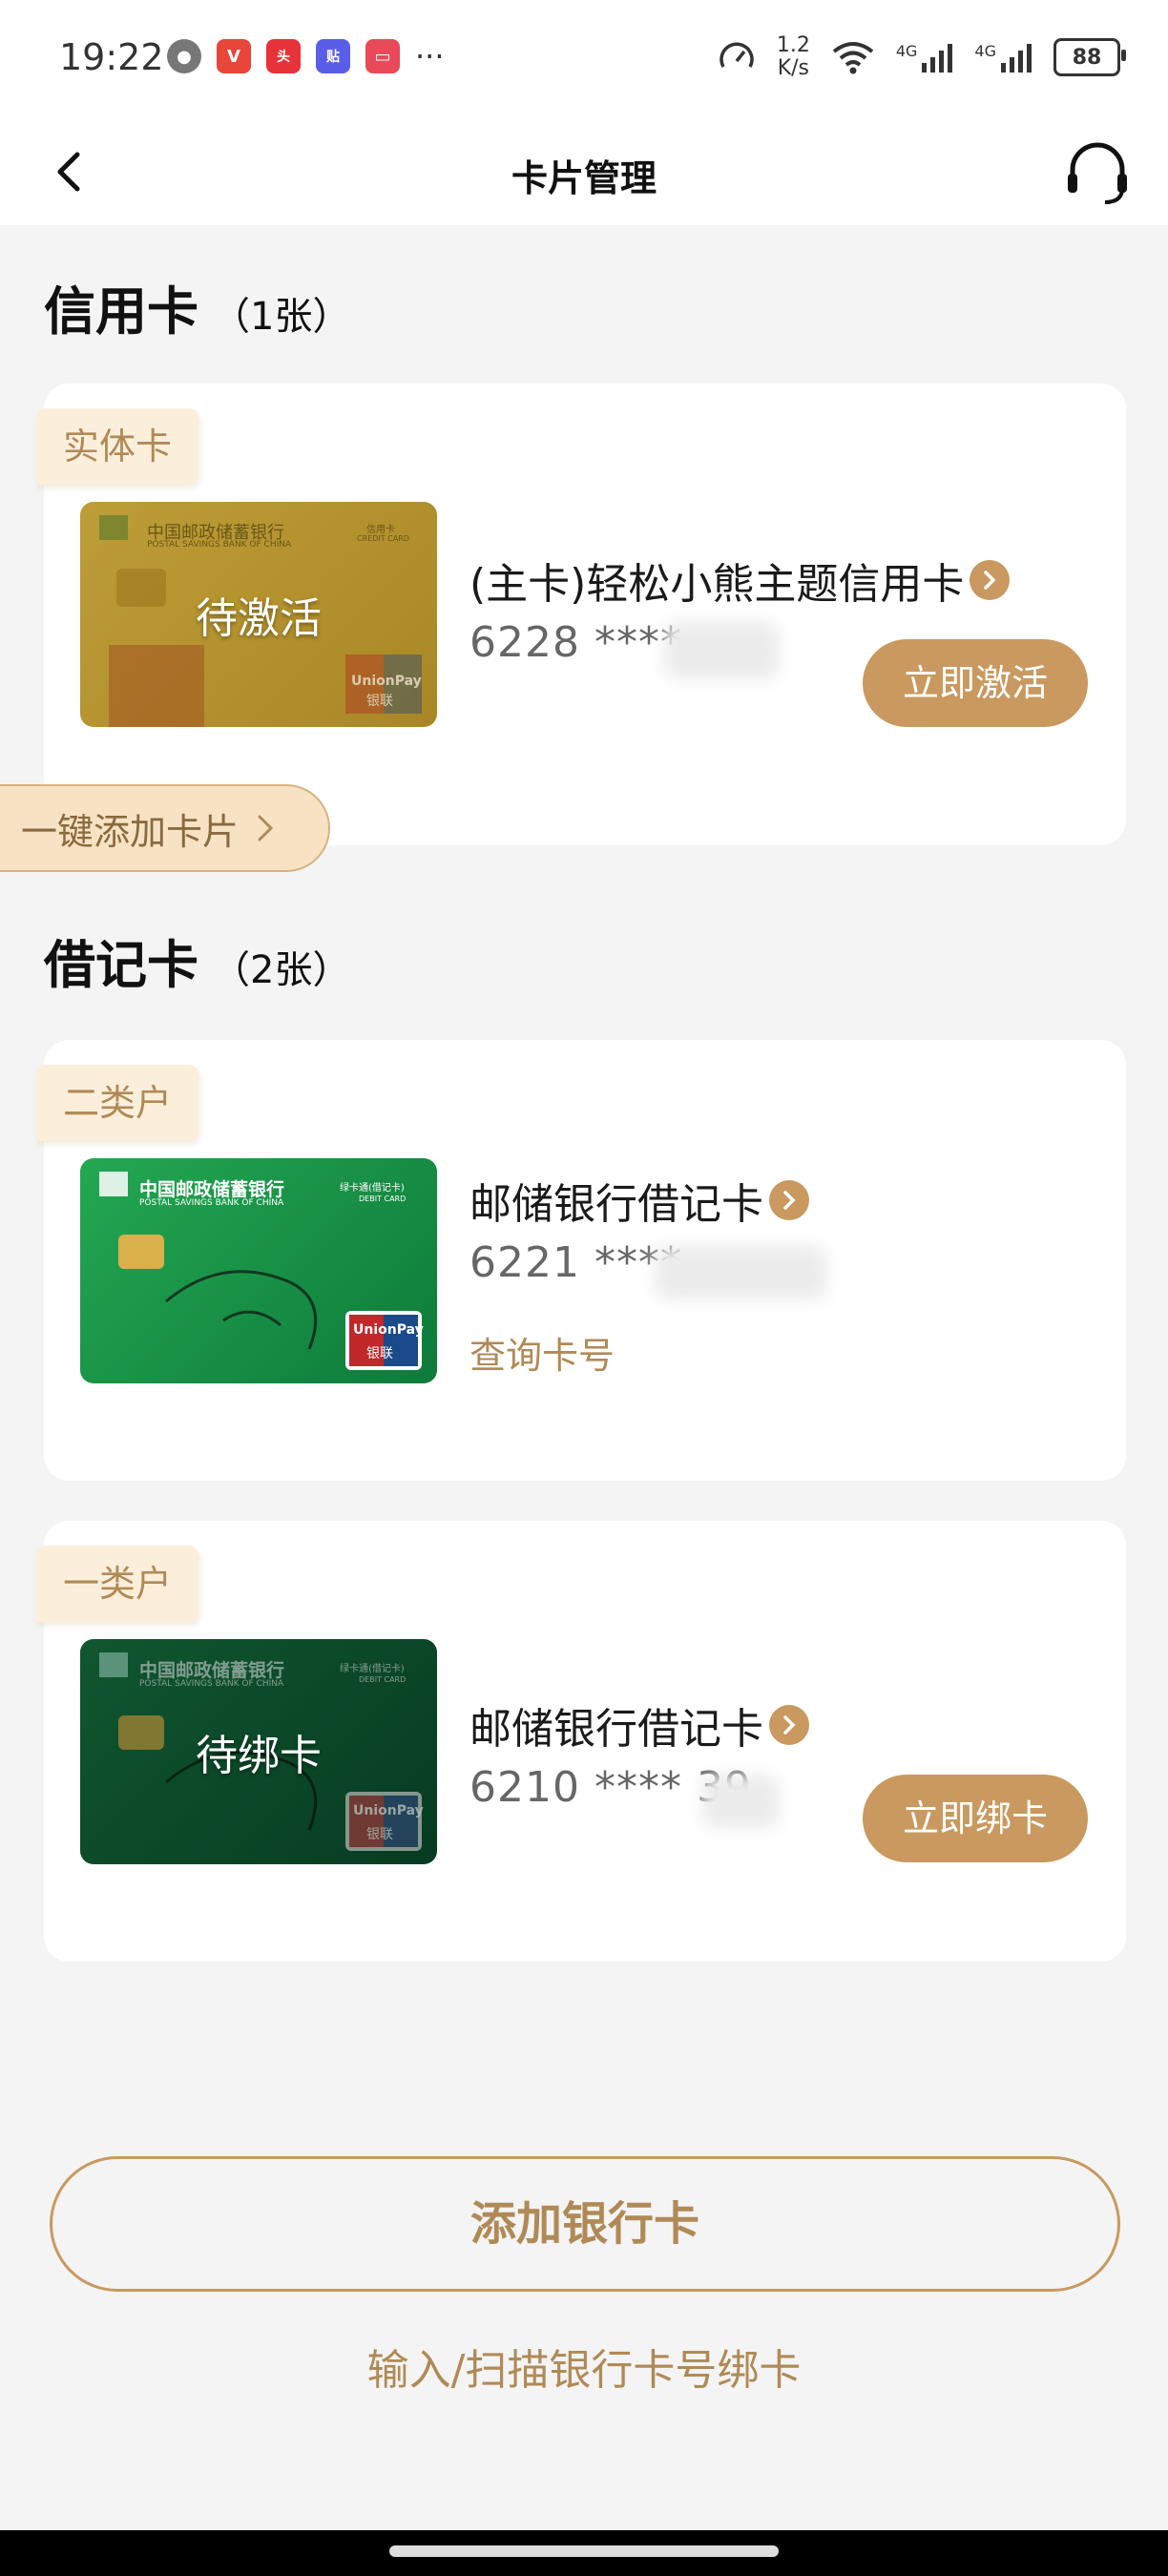  Describe the element at coordinates (197, 965) in the screenshot. I see `debit-section-title: 借记卡 （2张）` at that location.